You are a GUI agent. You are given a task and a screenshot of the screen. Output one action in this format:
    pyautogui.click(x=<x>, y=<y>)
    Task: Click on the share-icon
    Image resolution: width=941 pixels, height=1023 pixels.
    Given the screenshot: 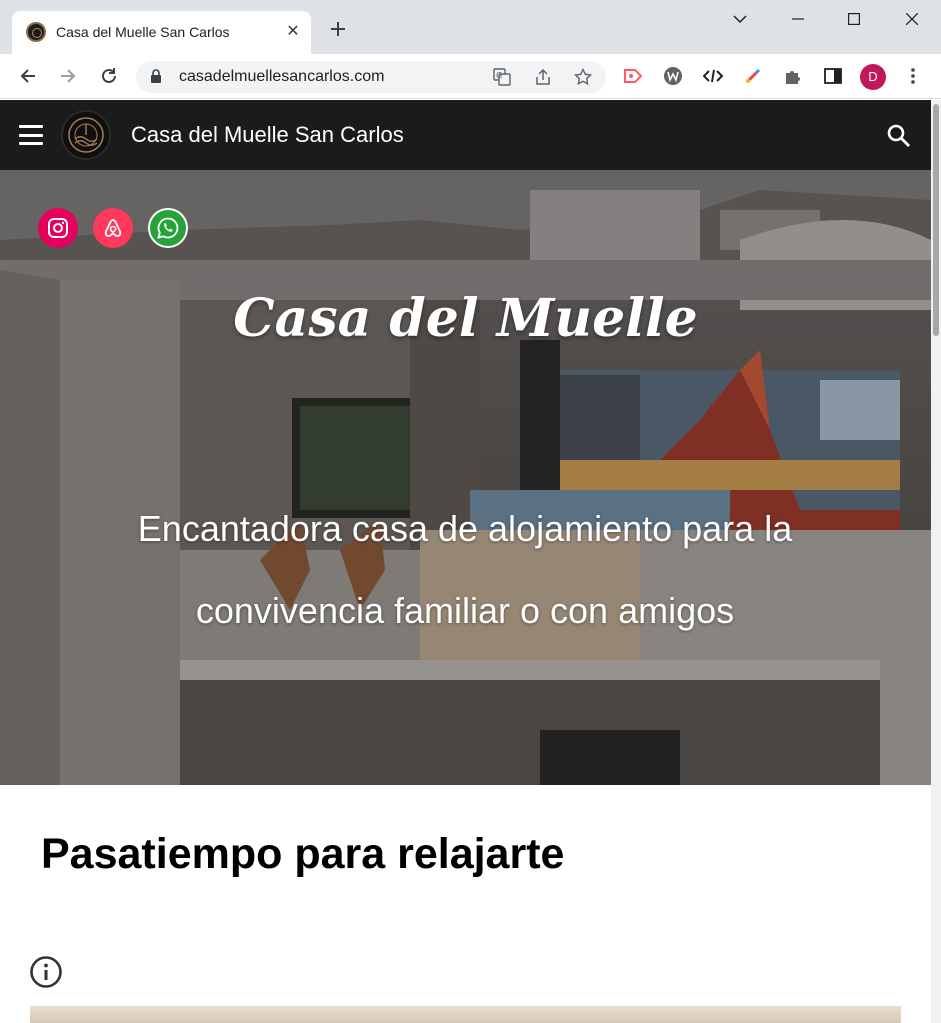 What is the action you would take?
    pyautogui.click(x=543, y=77)
    